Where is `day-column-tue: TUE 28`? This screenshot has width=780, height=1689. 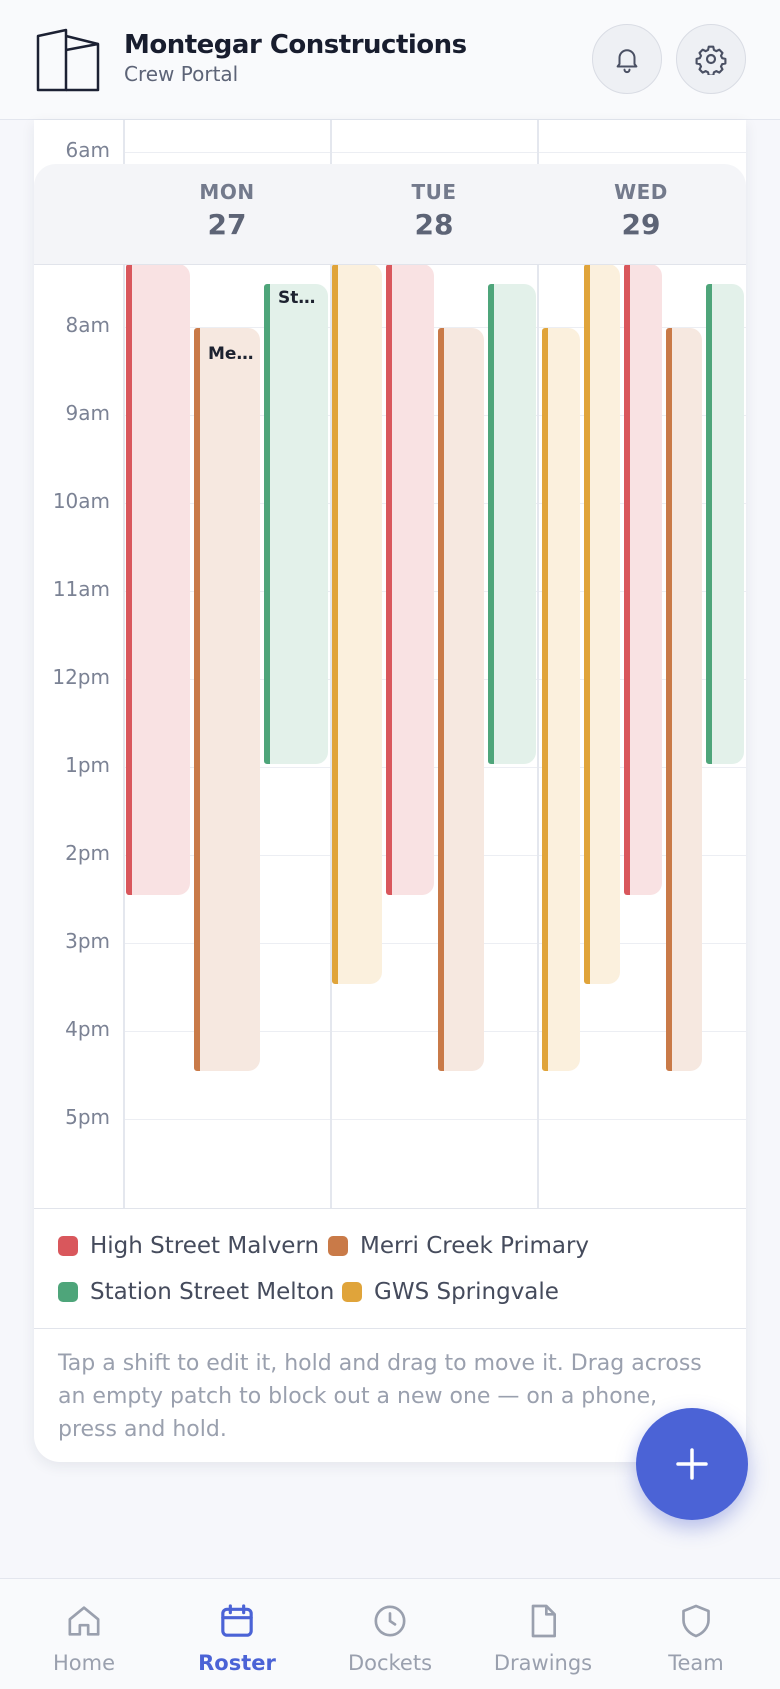 day-column-tue: TUE 28 is located at coordinates (434, 214).